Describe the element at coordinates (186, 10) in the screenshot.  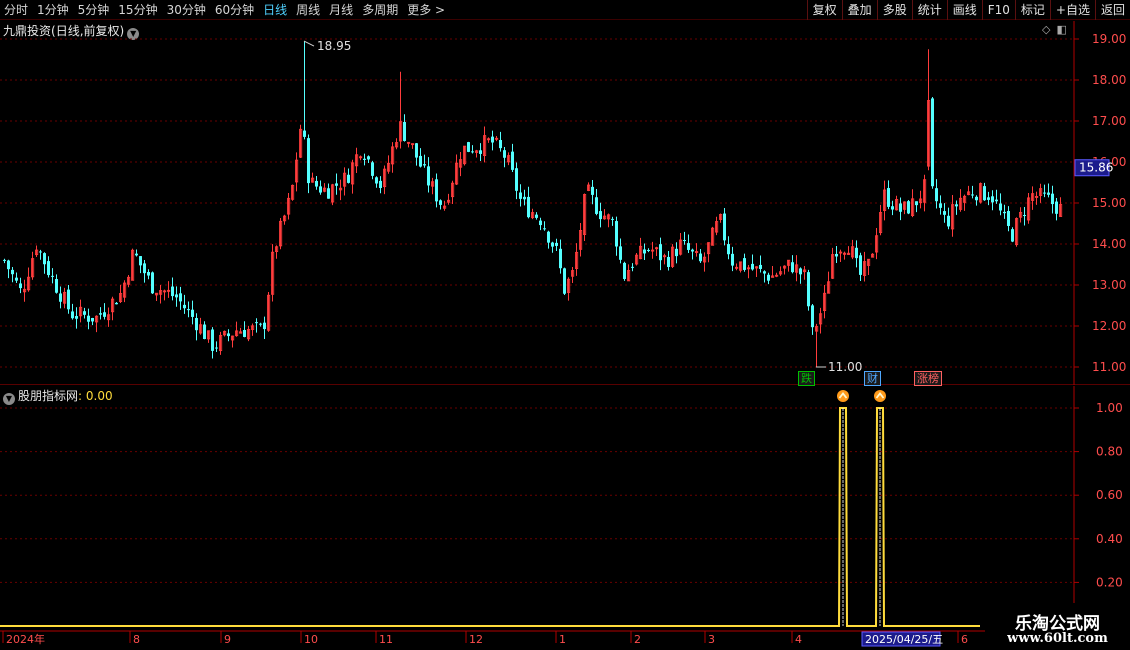
I see `tab-period-4: 30分钟` at that location.